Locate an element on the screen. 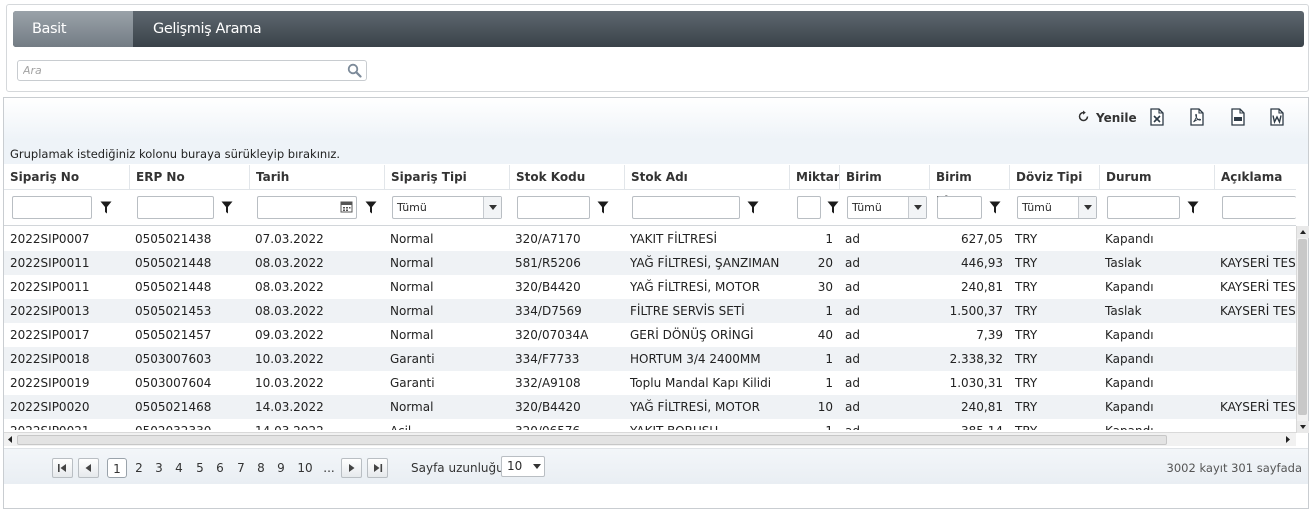 The height and width of the screenshot is (511, 1313). filter-siparis-tipi-select: Tümü is located at coordinates (447, 207).